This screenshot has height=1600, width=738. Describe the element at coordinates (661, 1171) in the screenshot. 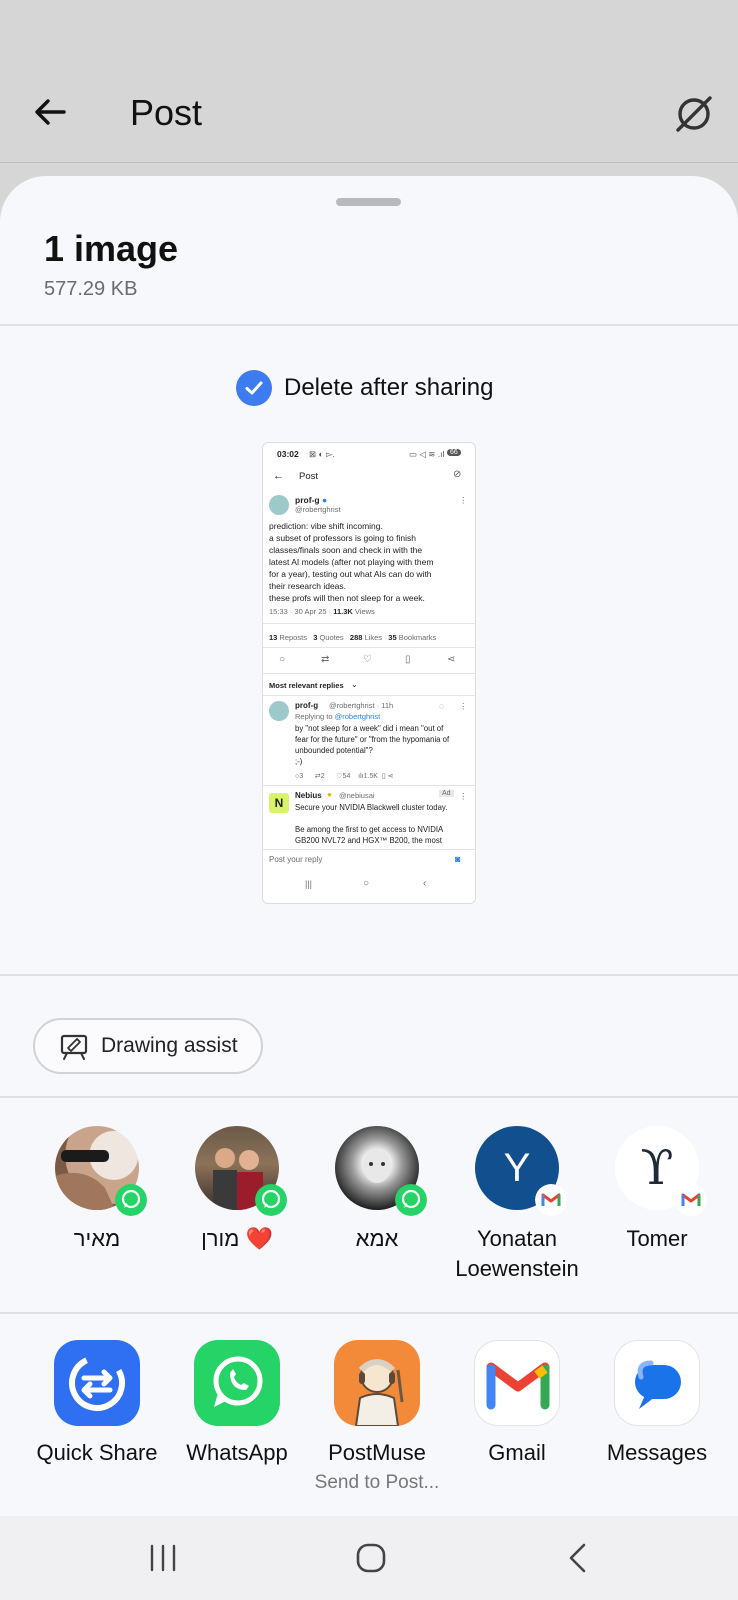

I see `avatar: ϒ` at that location.